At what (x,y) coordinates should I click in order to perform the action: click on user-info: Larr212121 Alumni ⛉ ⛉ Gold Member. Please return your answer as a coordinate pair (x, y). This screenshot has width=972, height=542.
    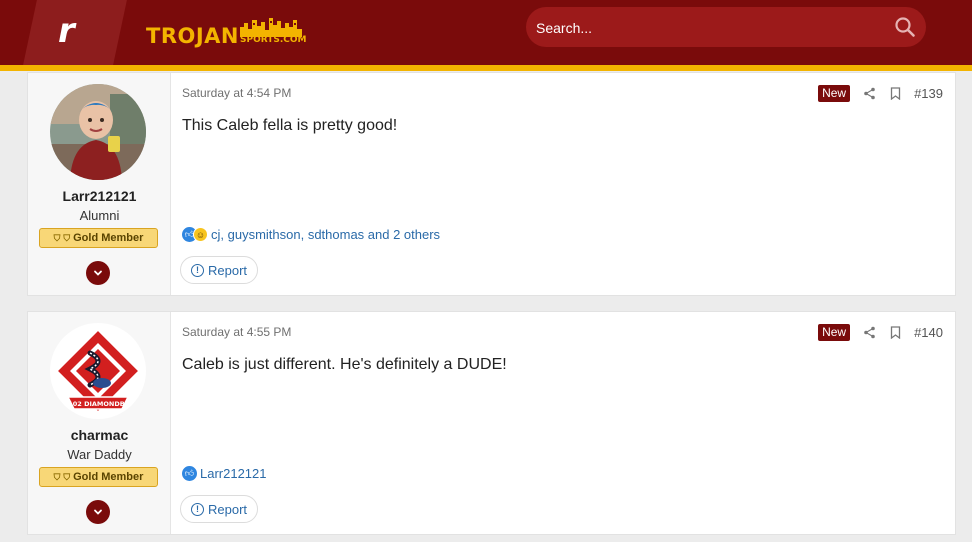
    Looking at the image, I should click on (99, 184).